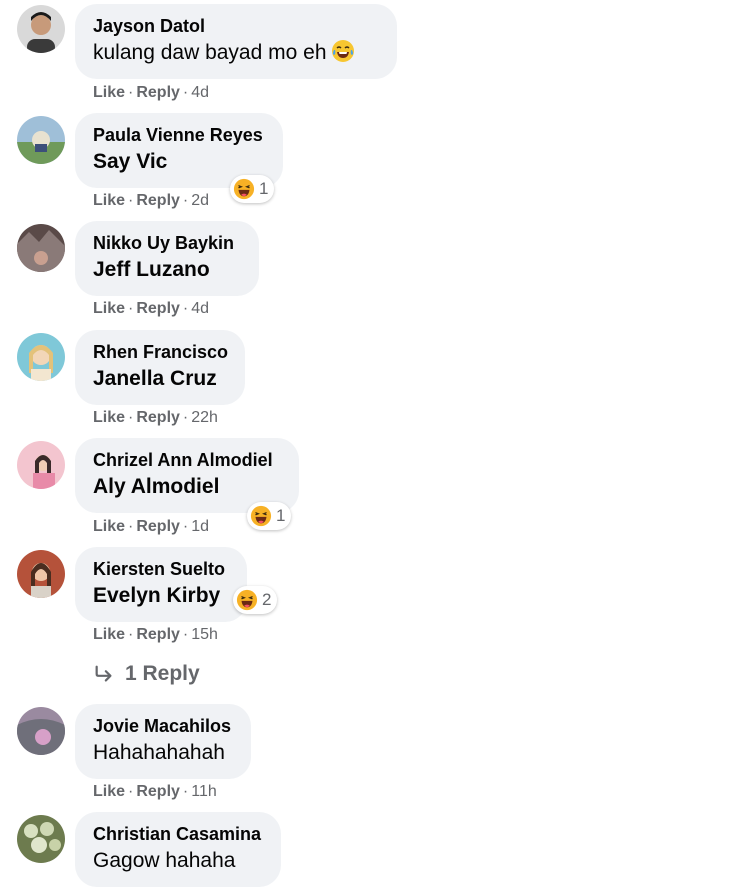  I want to click on comment-text: Evelyn Kirby, so click(157, 595).